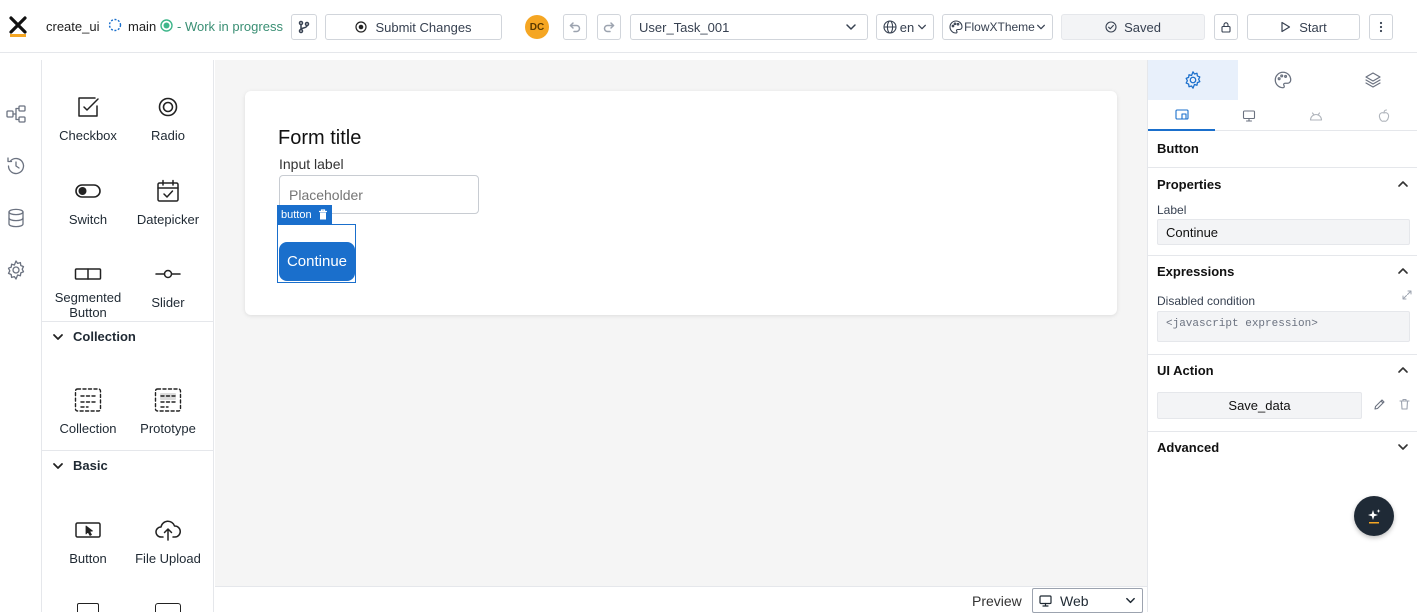 The width and height of the screenshot is (1417, 613). Describe the element at coordinates (88, 541) in the screenshot. I see `palette-item-button: Button` at that location.